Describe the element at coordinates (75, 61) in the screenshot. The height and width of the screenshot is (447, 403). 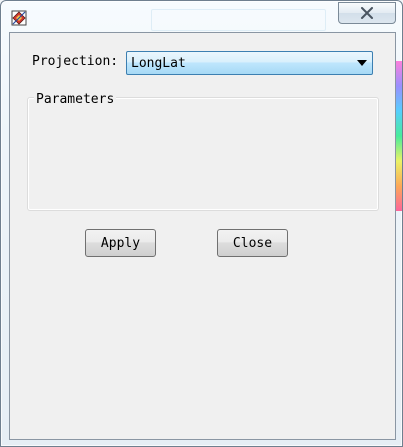
I see `projection-label: Projection:` at that location.